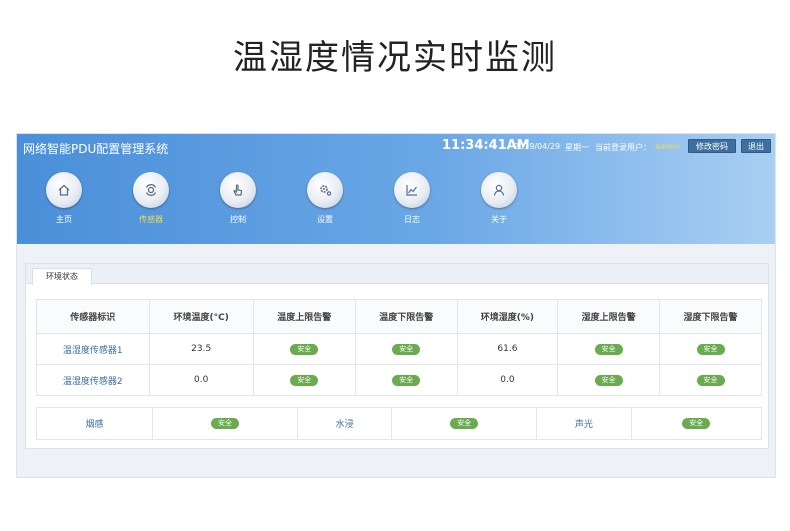  Describe the element at coordinates (507, 316) in the screenshot. I see `column-header: 环境湿度(%)` at that location.